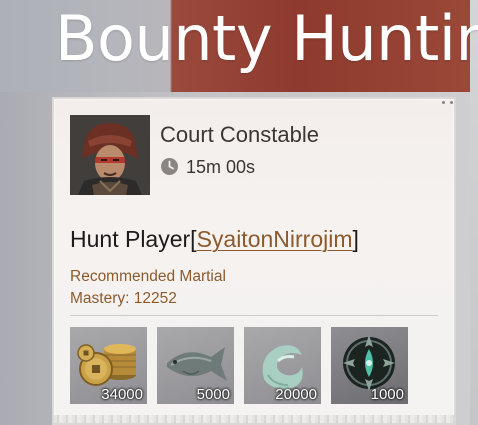  I want to click on timer-text: 15m 00s, so click(221, 167).